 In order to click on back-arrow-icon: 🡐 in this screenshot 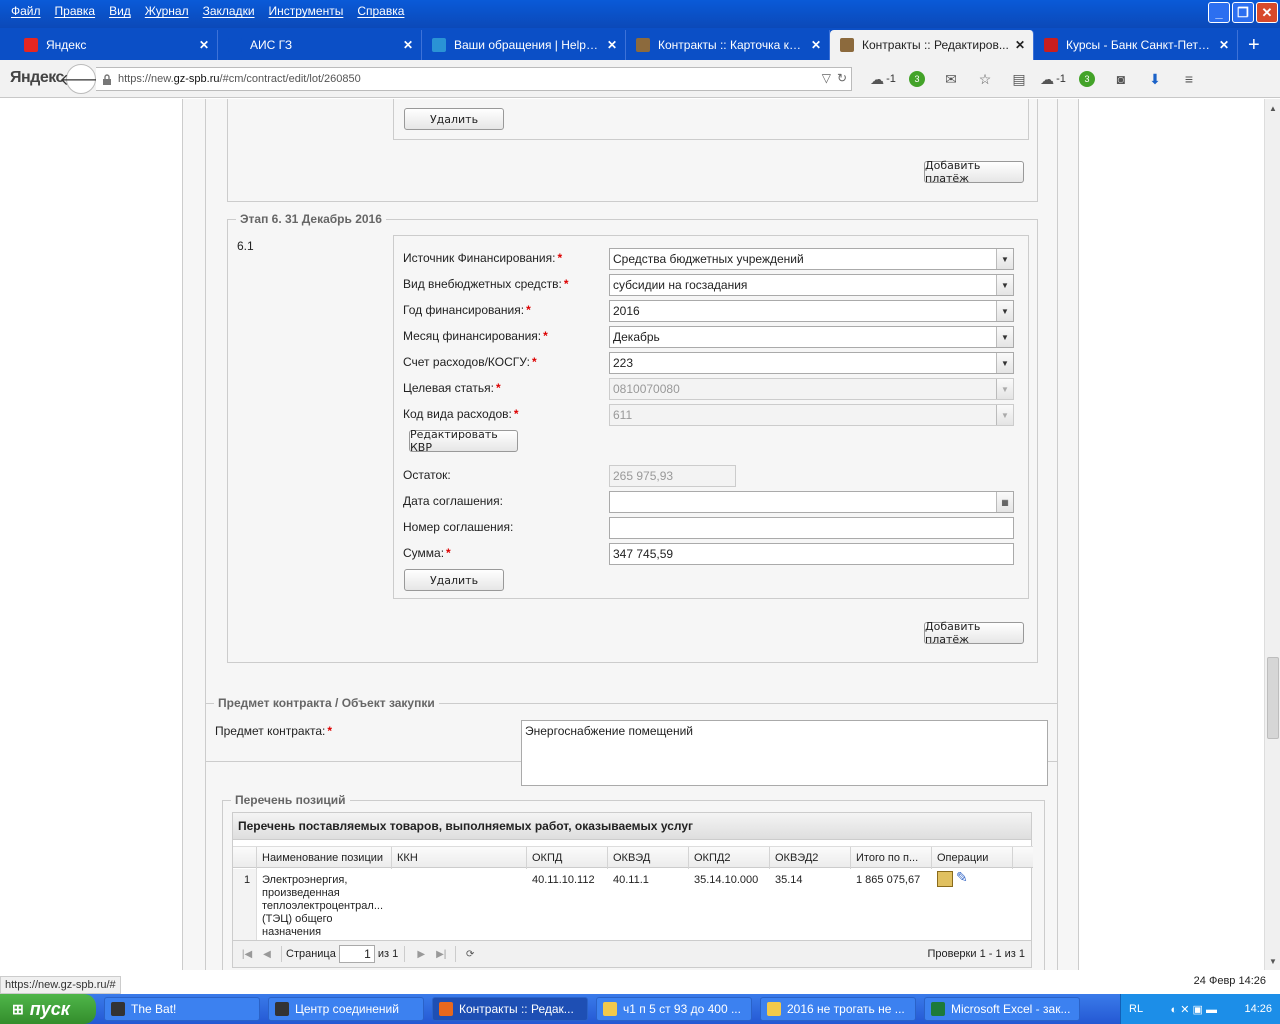, I will do `click(81, 79)`.